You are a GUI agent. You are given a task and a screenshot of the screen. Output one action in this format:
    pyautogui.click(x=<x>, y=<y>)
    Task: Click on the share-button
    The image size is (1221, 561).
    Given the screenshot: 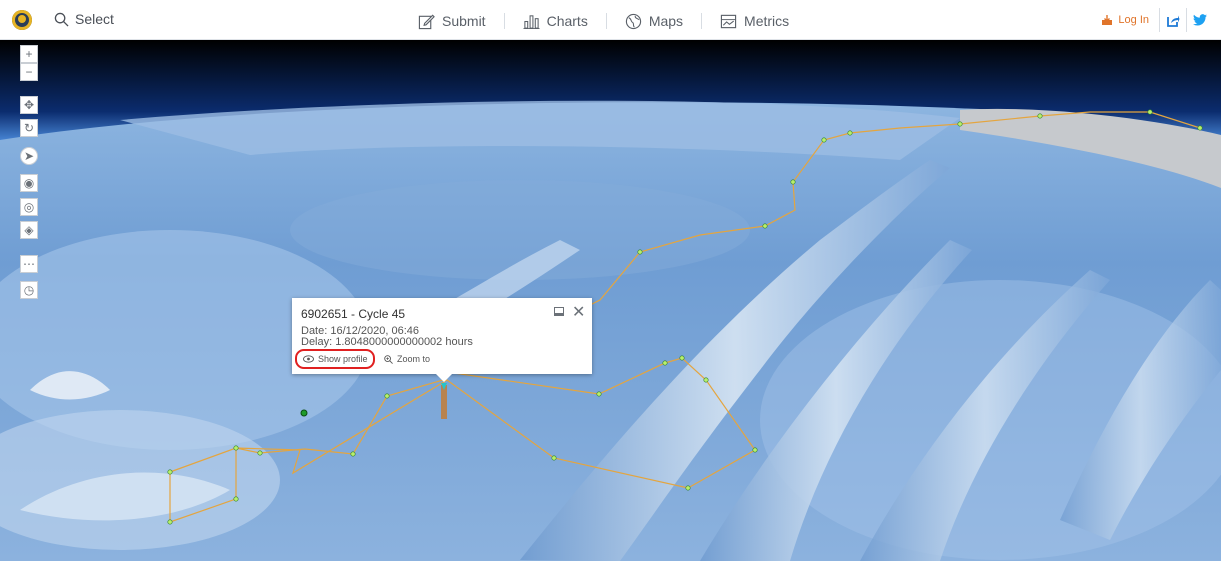 What is the action you would take?
    pyautogui.click(x=1173, y=20)
    